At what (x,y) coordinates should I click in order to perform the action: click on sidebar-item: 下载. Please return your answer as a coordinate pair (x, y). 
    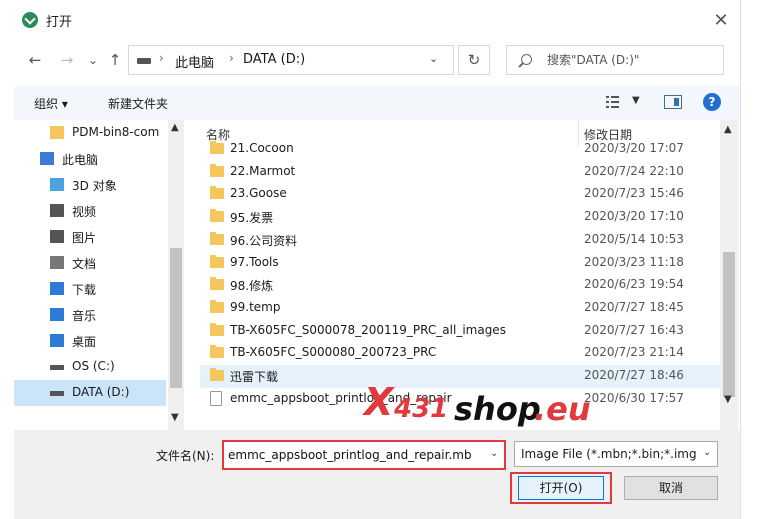
    Looking at the image, I should click on (90, 289).